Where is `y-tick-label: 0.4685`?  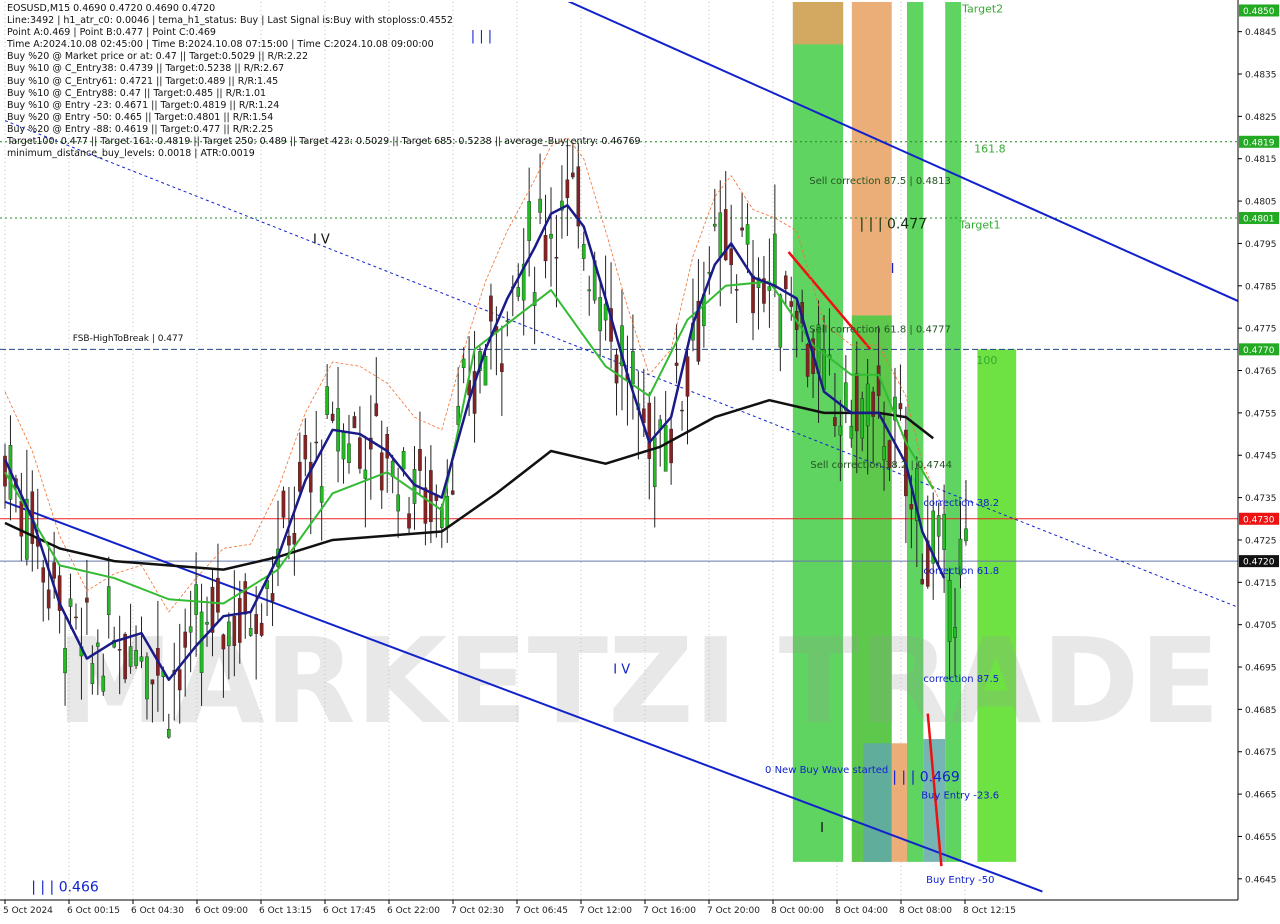 y-tick-label: 0.4685 is located at coordinates (1261, 711).